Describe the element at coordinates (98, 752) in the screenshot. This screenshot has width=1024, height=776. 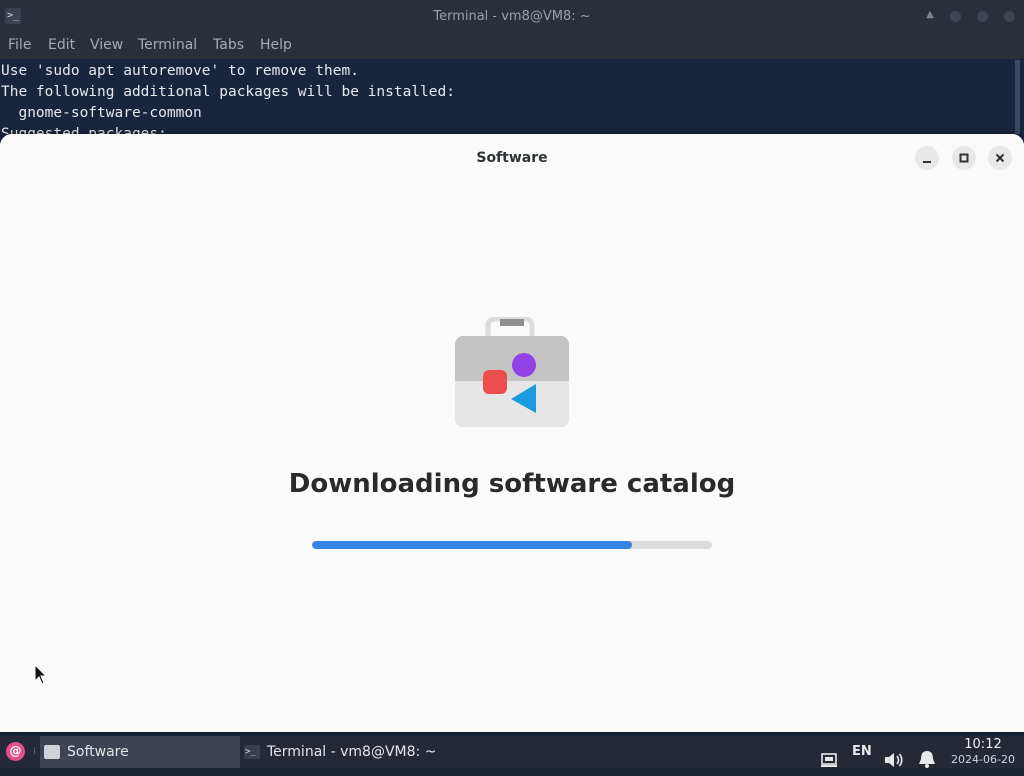
I see `taskbar-item-label: Software` at that location.